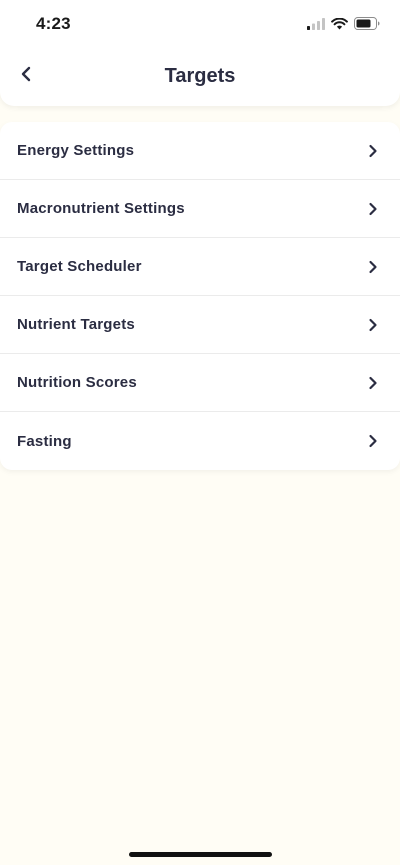  Describe the element at coordinates (339, 26) in the screenshot. I see `wifi-icon` at that location.